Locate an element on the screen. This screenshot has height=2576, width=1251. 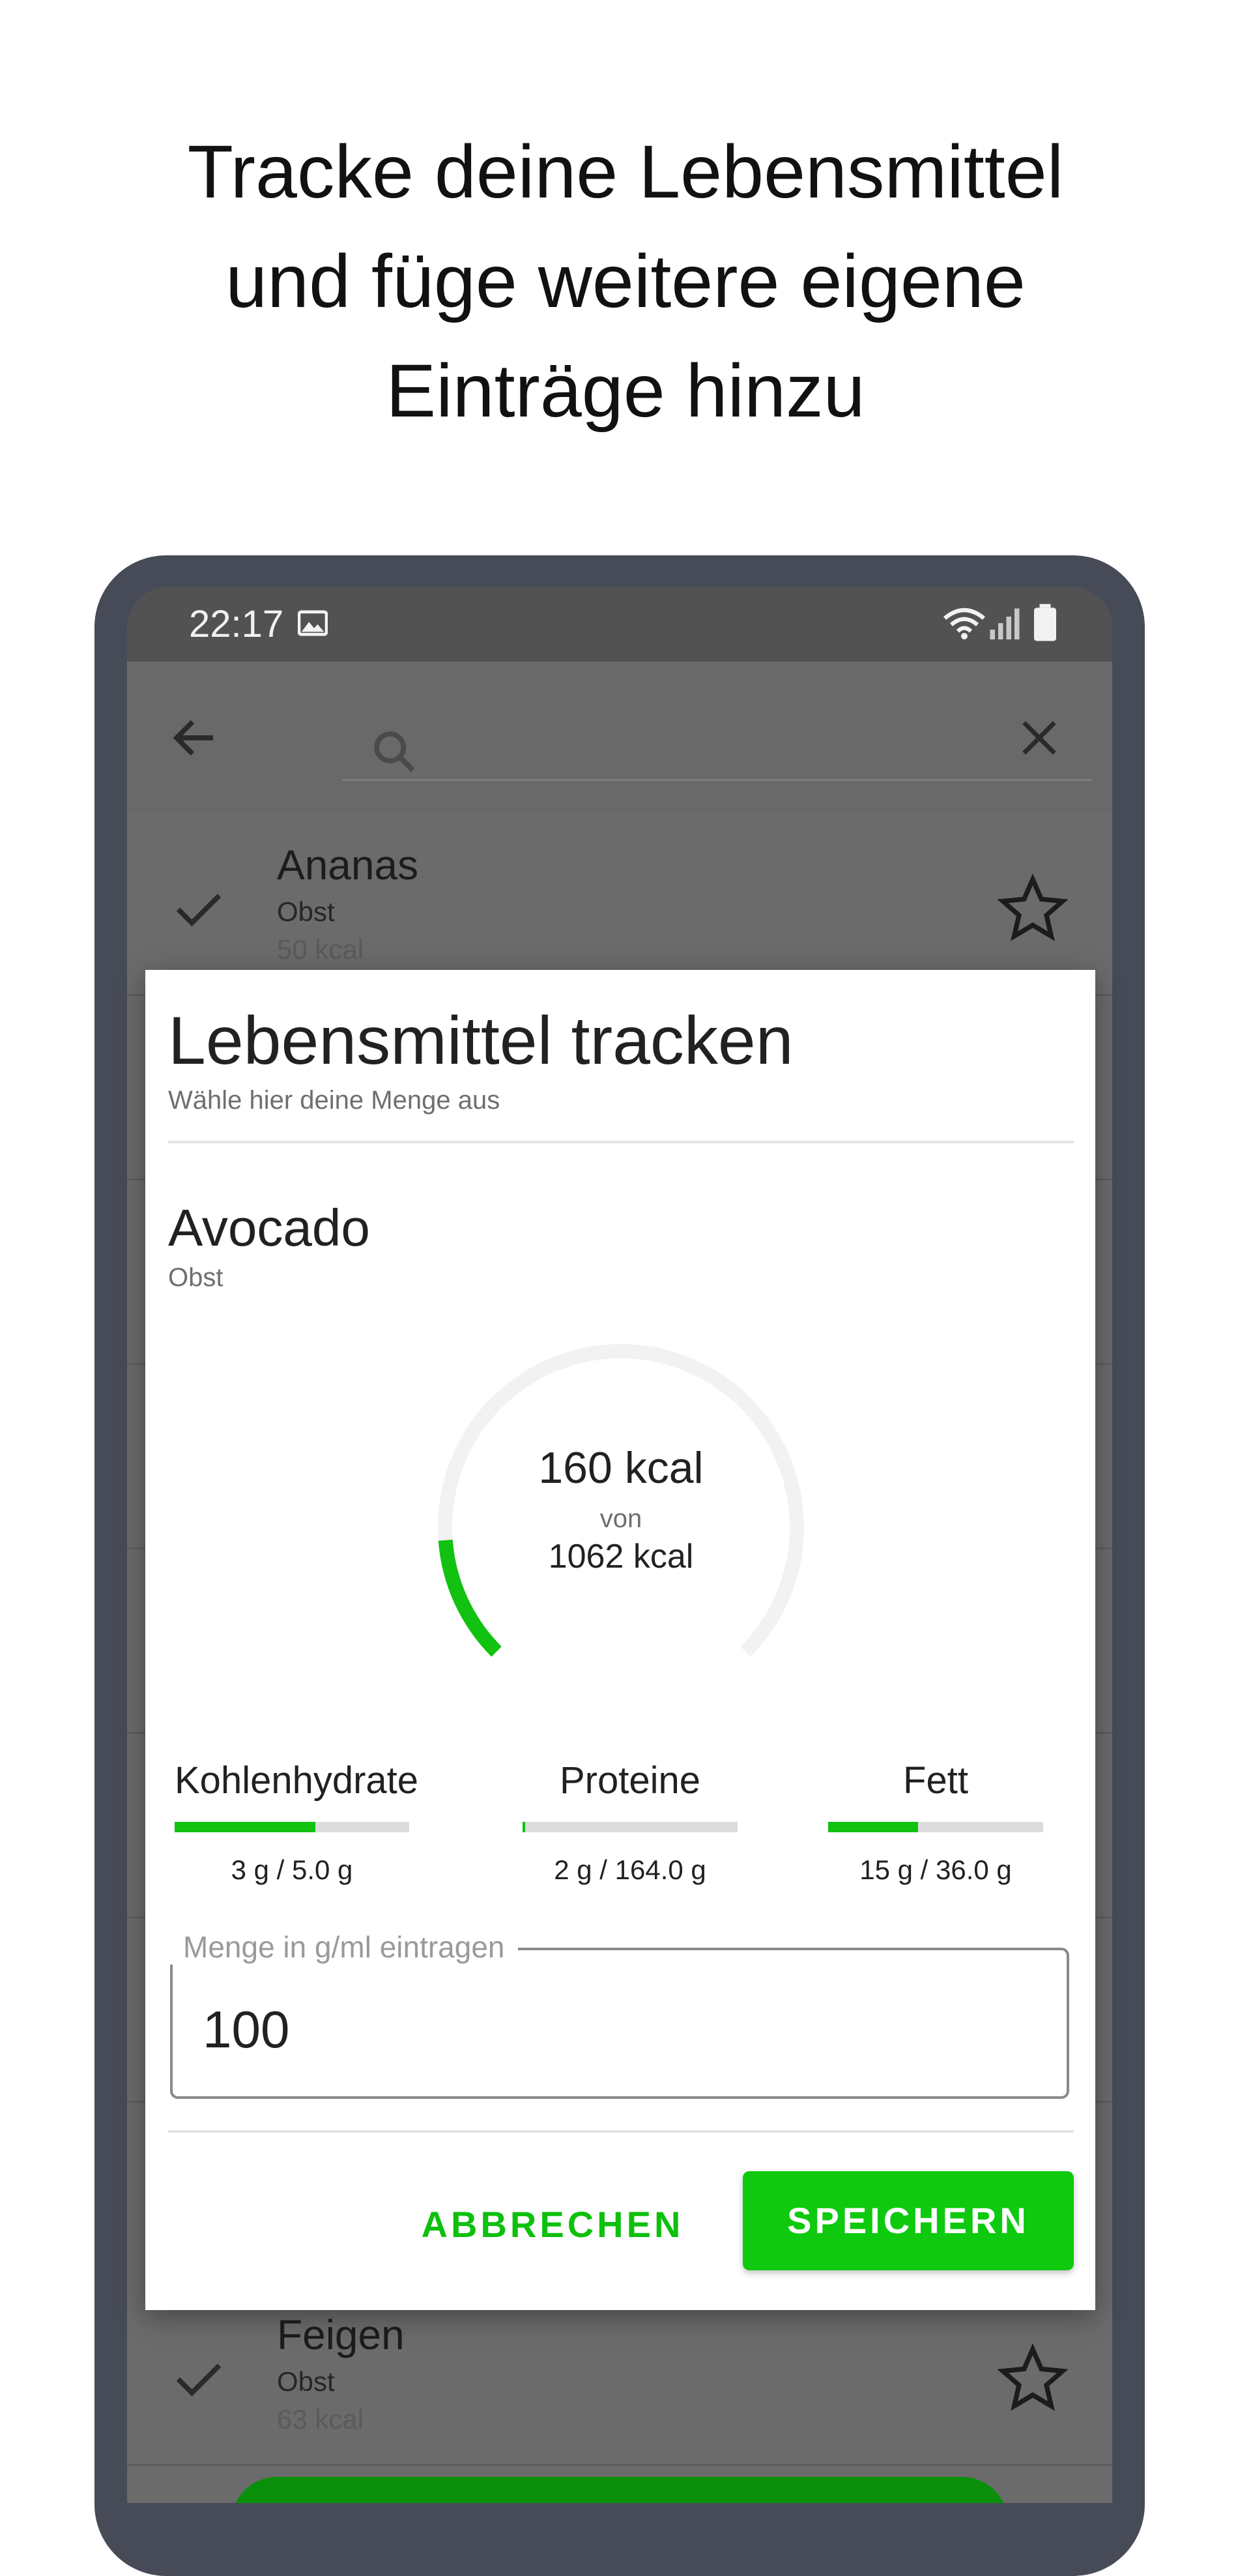
promo-headline-line-2: und füge weitere eigene is located at coordinates (625, 281).